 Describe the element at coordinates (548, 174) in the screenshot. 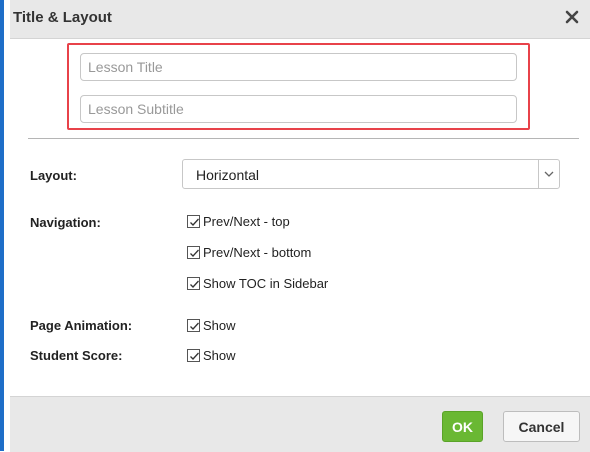

I see `chevron-down-icon` at that location.